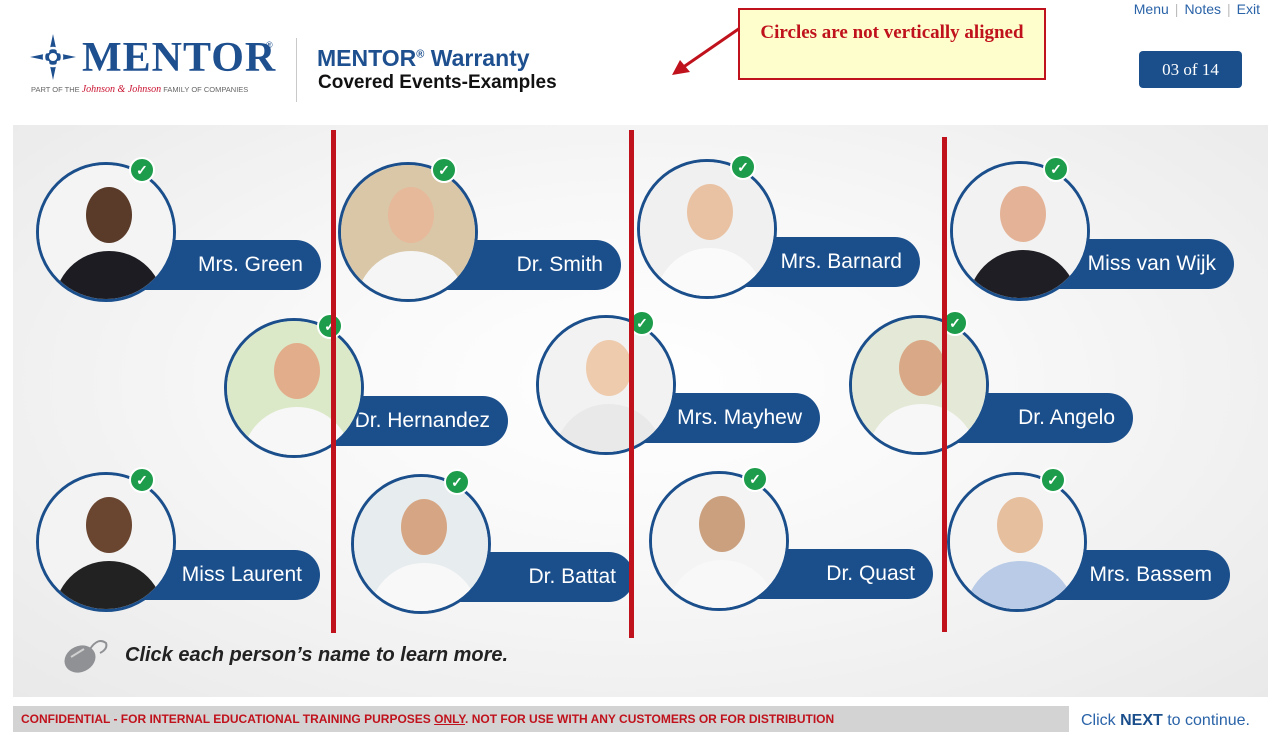 Image resolution: width=1276 pixels, height=754 pixels. Describe the element at coordinates (55, 89) in the screenshot. I see `tagline-prefix: PART OF THE` at that location.